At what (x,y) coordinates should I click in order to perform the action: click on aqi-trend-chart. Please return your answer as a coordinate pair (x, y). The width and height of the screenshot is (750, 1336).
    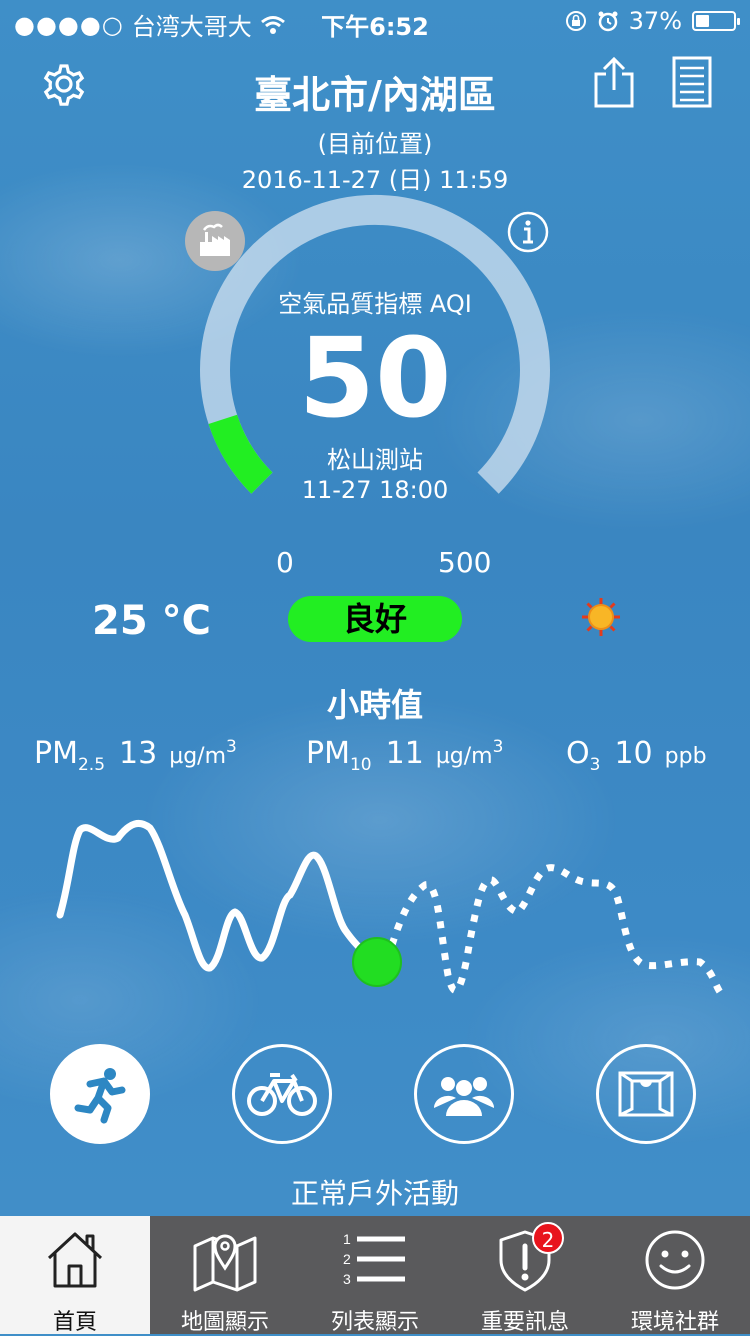
    Looking at the image, I should click on (389, 907).